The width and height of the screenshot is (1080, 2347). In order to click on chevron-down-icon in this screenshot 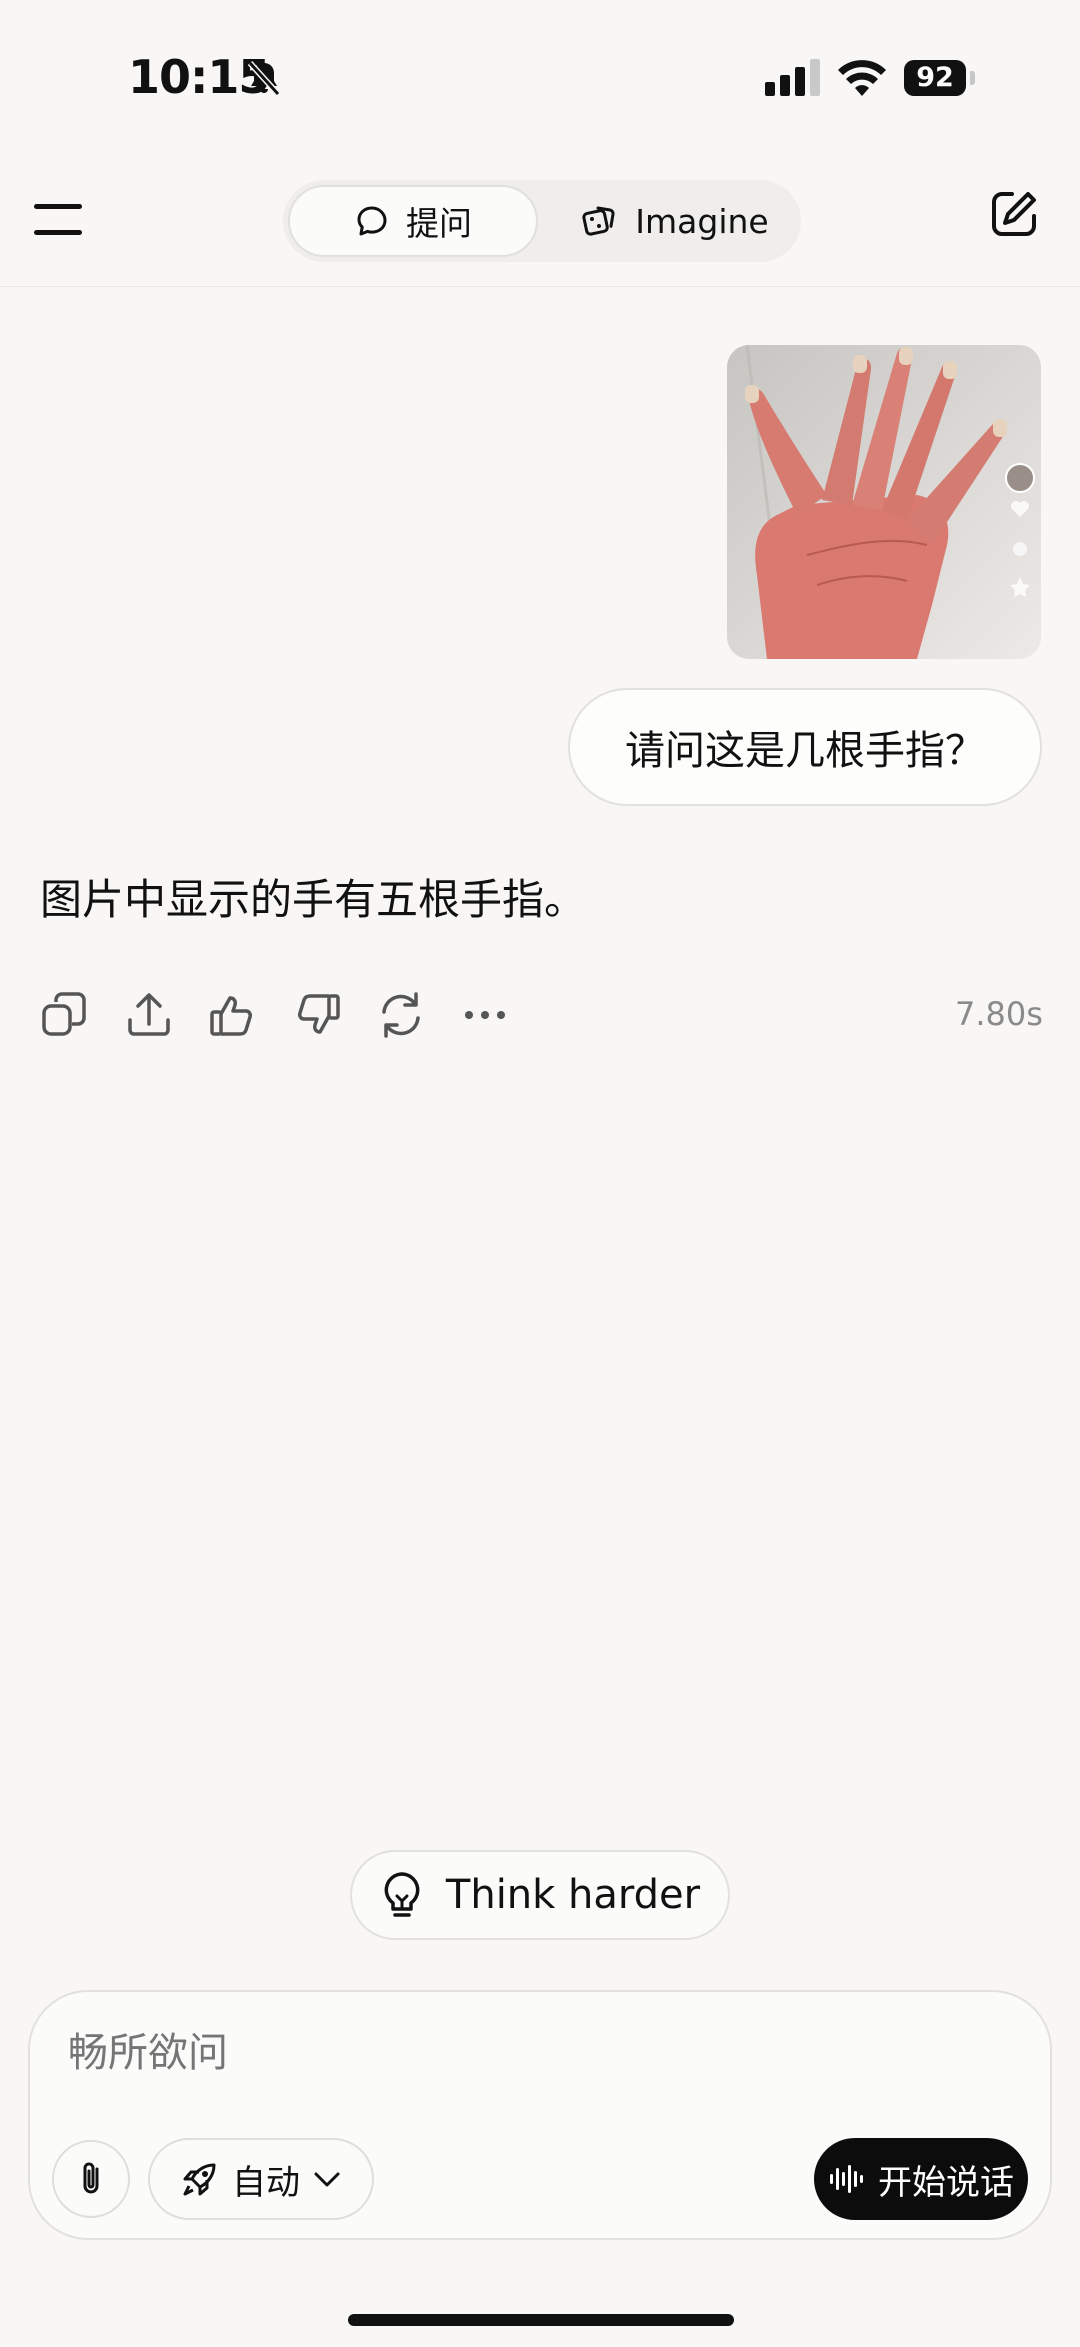, I will do `click(327, 2179)`.